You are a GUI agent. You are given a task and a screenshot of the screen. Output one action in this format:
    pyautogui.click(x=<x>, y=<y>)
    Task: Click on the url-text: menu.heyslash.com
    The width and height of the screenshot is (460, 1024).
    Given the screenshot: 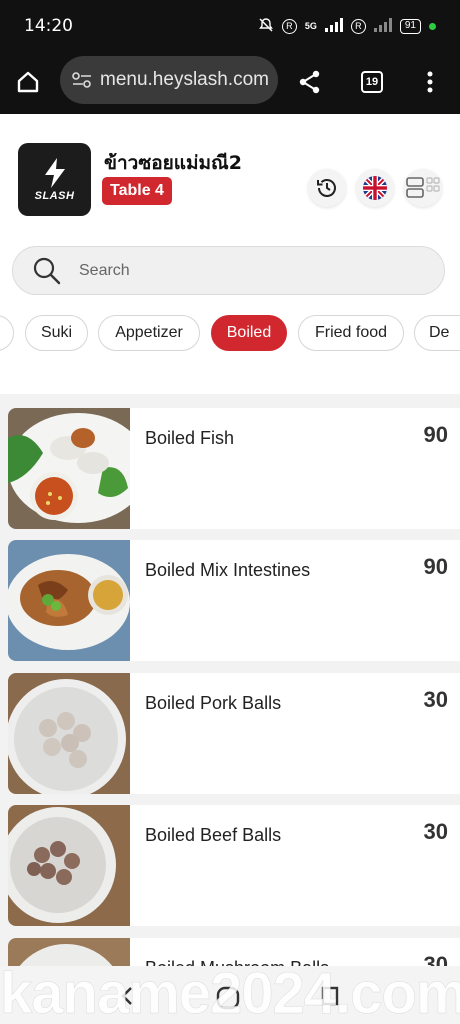 What is the action you would take?
    pyautogui.click(x=184, y=79)
    